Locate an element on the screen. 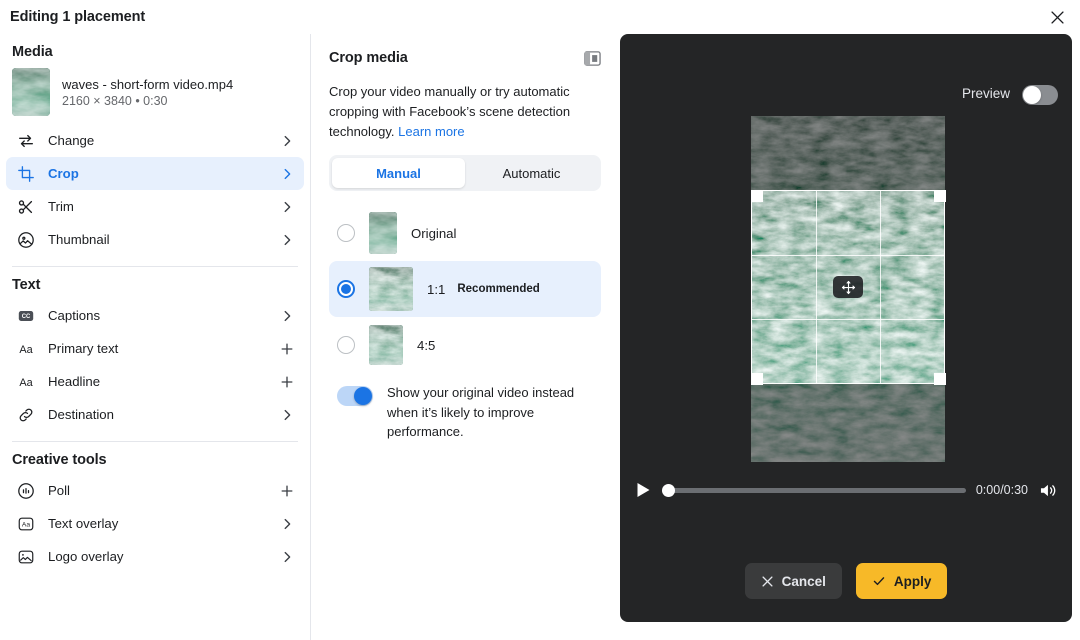 The image size is (1080, 640). video-player-controls: 0:00/0:30 is located at coordinates (846, 490).